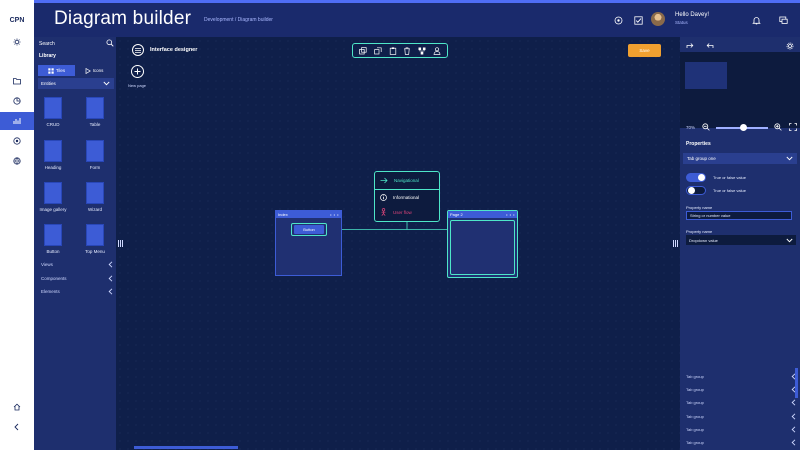 The height and width of the screenshot is (450, 800). Describe the element at coordinates (729, 190) in the screenshot. I see `toggle-2-label: True or false value` at that location.